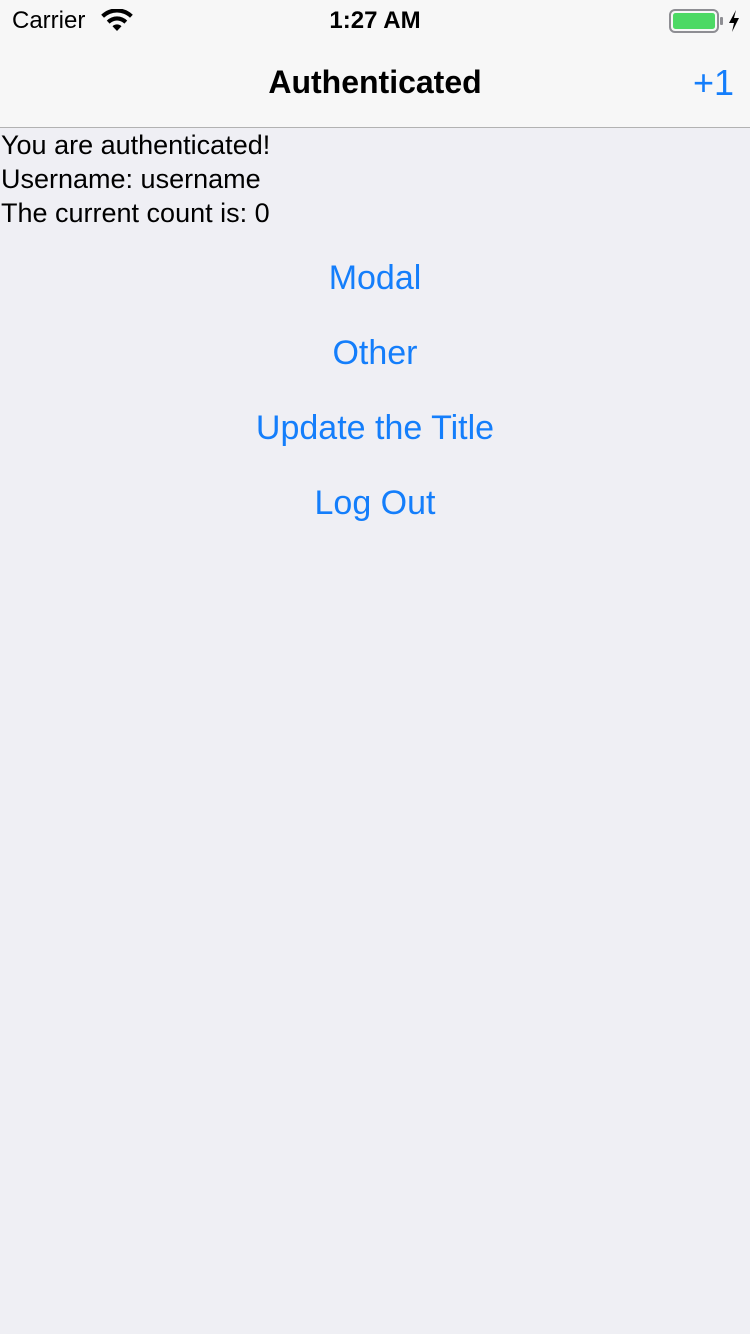  I want to click on status-time: 1:27 AM, so click(375, 20).